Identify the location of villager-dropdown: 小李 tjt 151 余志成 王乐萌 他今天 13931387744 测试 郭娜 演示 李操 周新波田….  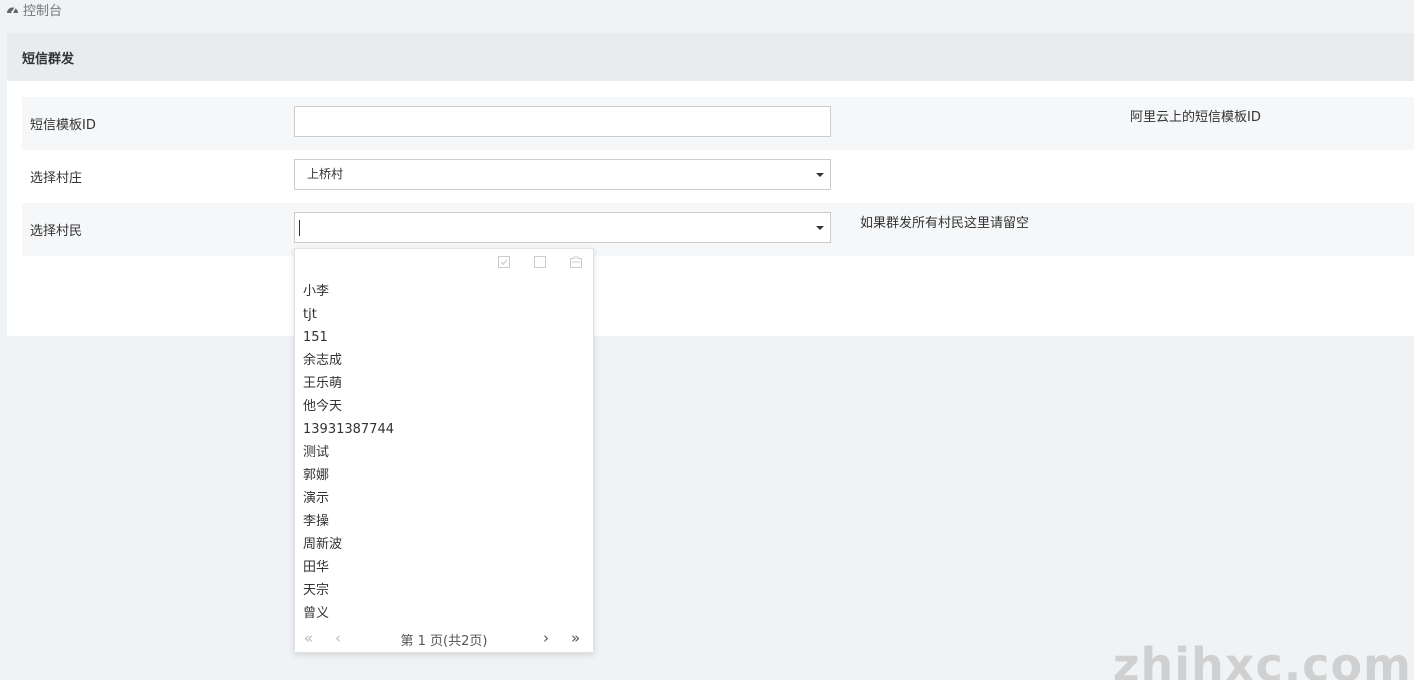
(444, 450).